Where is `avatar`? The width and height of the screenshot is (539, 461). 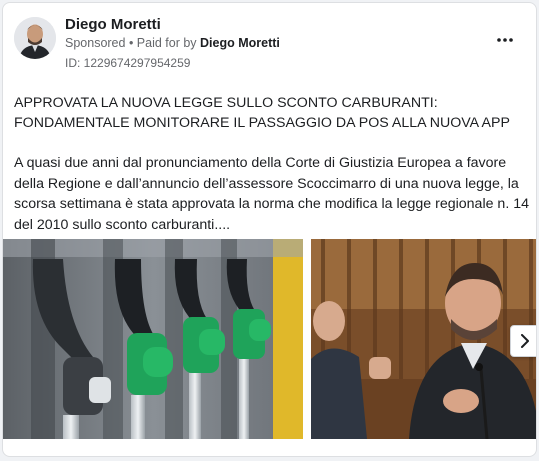
avatar is located at coordinates (35, 38).